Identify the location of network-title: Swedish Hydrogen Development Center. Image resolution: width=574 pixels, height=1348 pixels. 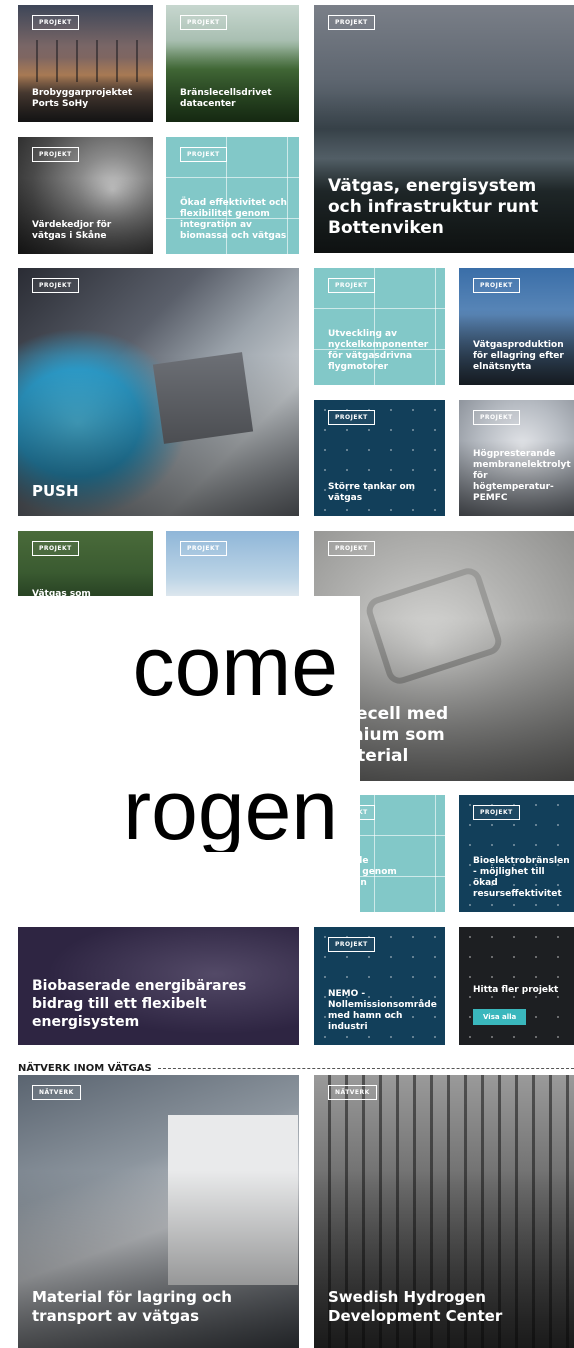
(415, 1306).